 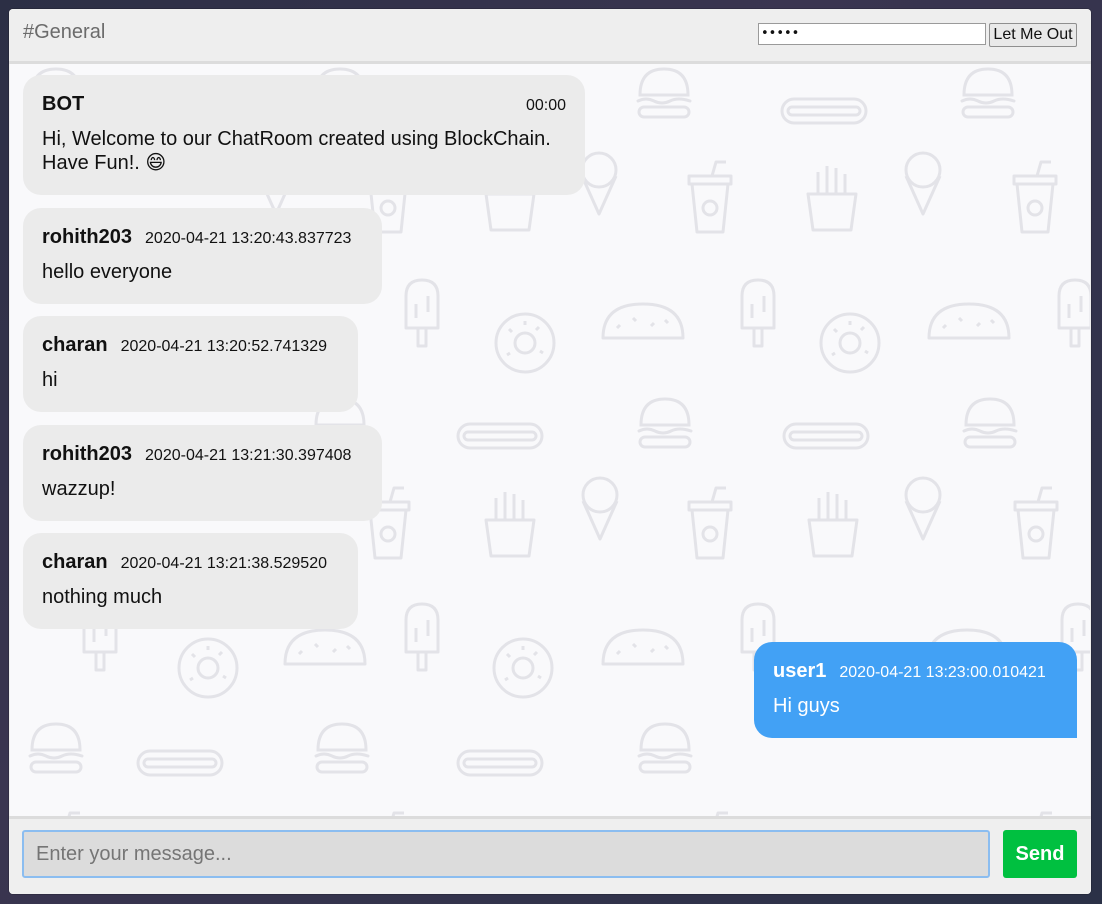 What do you see at coordinates (1033, 35) in the screenshot?
I see `logout-button: Let Me Out` at bounding box center [1033, 35].